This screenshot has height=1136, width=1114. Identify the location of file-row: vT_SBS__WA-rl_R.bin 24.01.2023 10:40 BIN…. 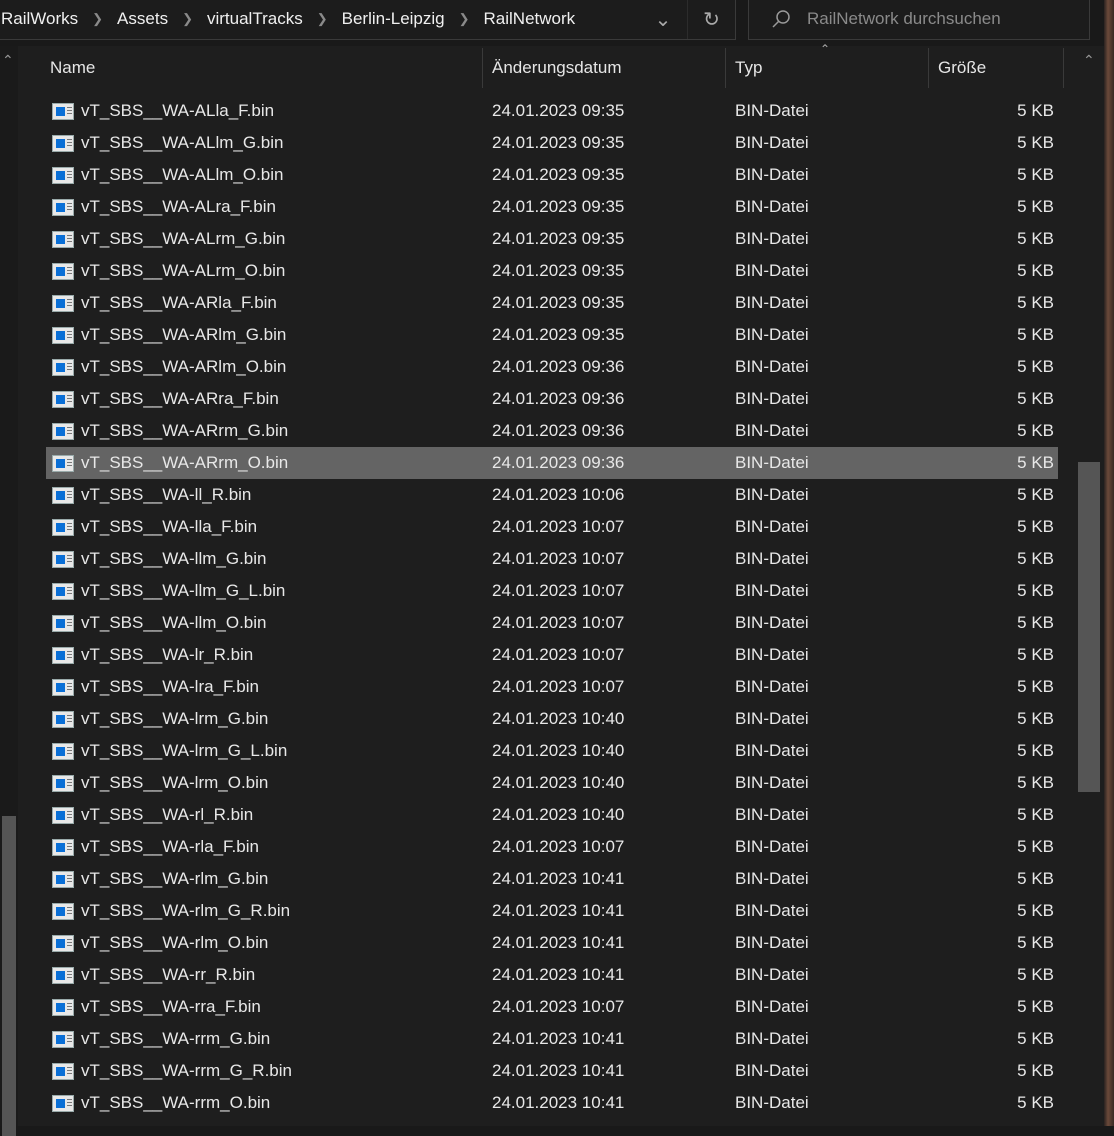
(552, 815).